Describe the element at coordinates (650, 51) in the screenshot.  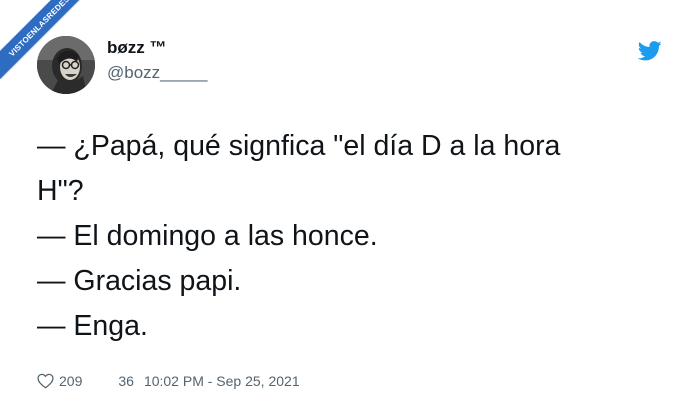
I see `twitter-bird-icon` at that location.